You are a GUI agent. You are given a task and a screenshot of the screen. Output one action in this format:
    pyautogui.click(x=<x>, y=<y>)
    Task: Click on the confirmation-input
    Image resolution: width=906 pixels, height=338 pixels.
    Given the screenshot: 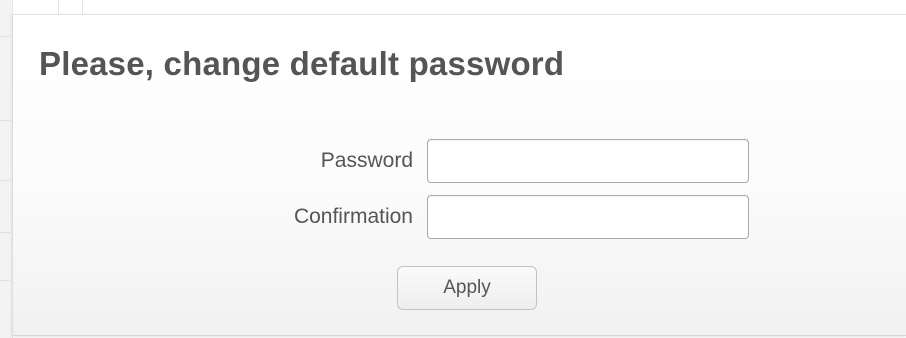 What is the action you would take?
    pyautogui.click(x=588, y=217)
    